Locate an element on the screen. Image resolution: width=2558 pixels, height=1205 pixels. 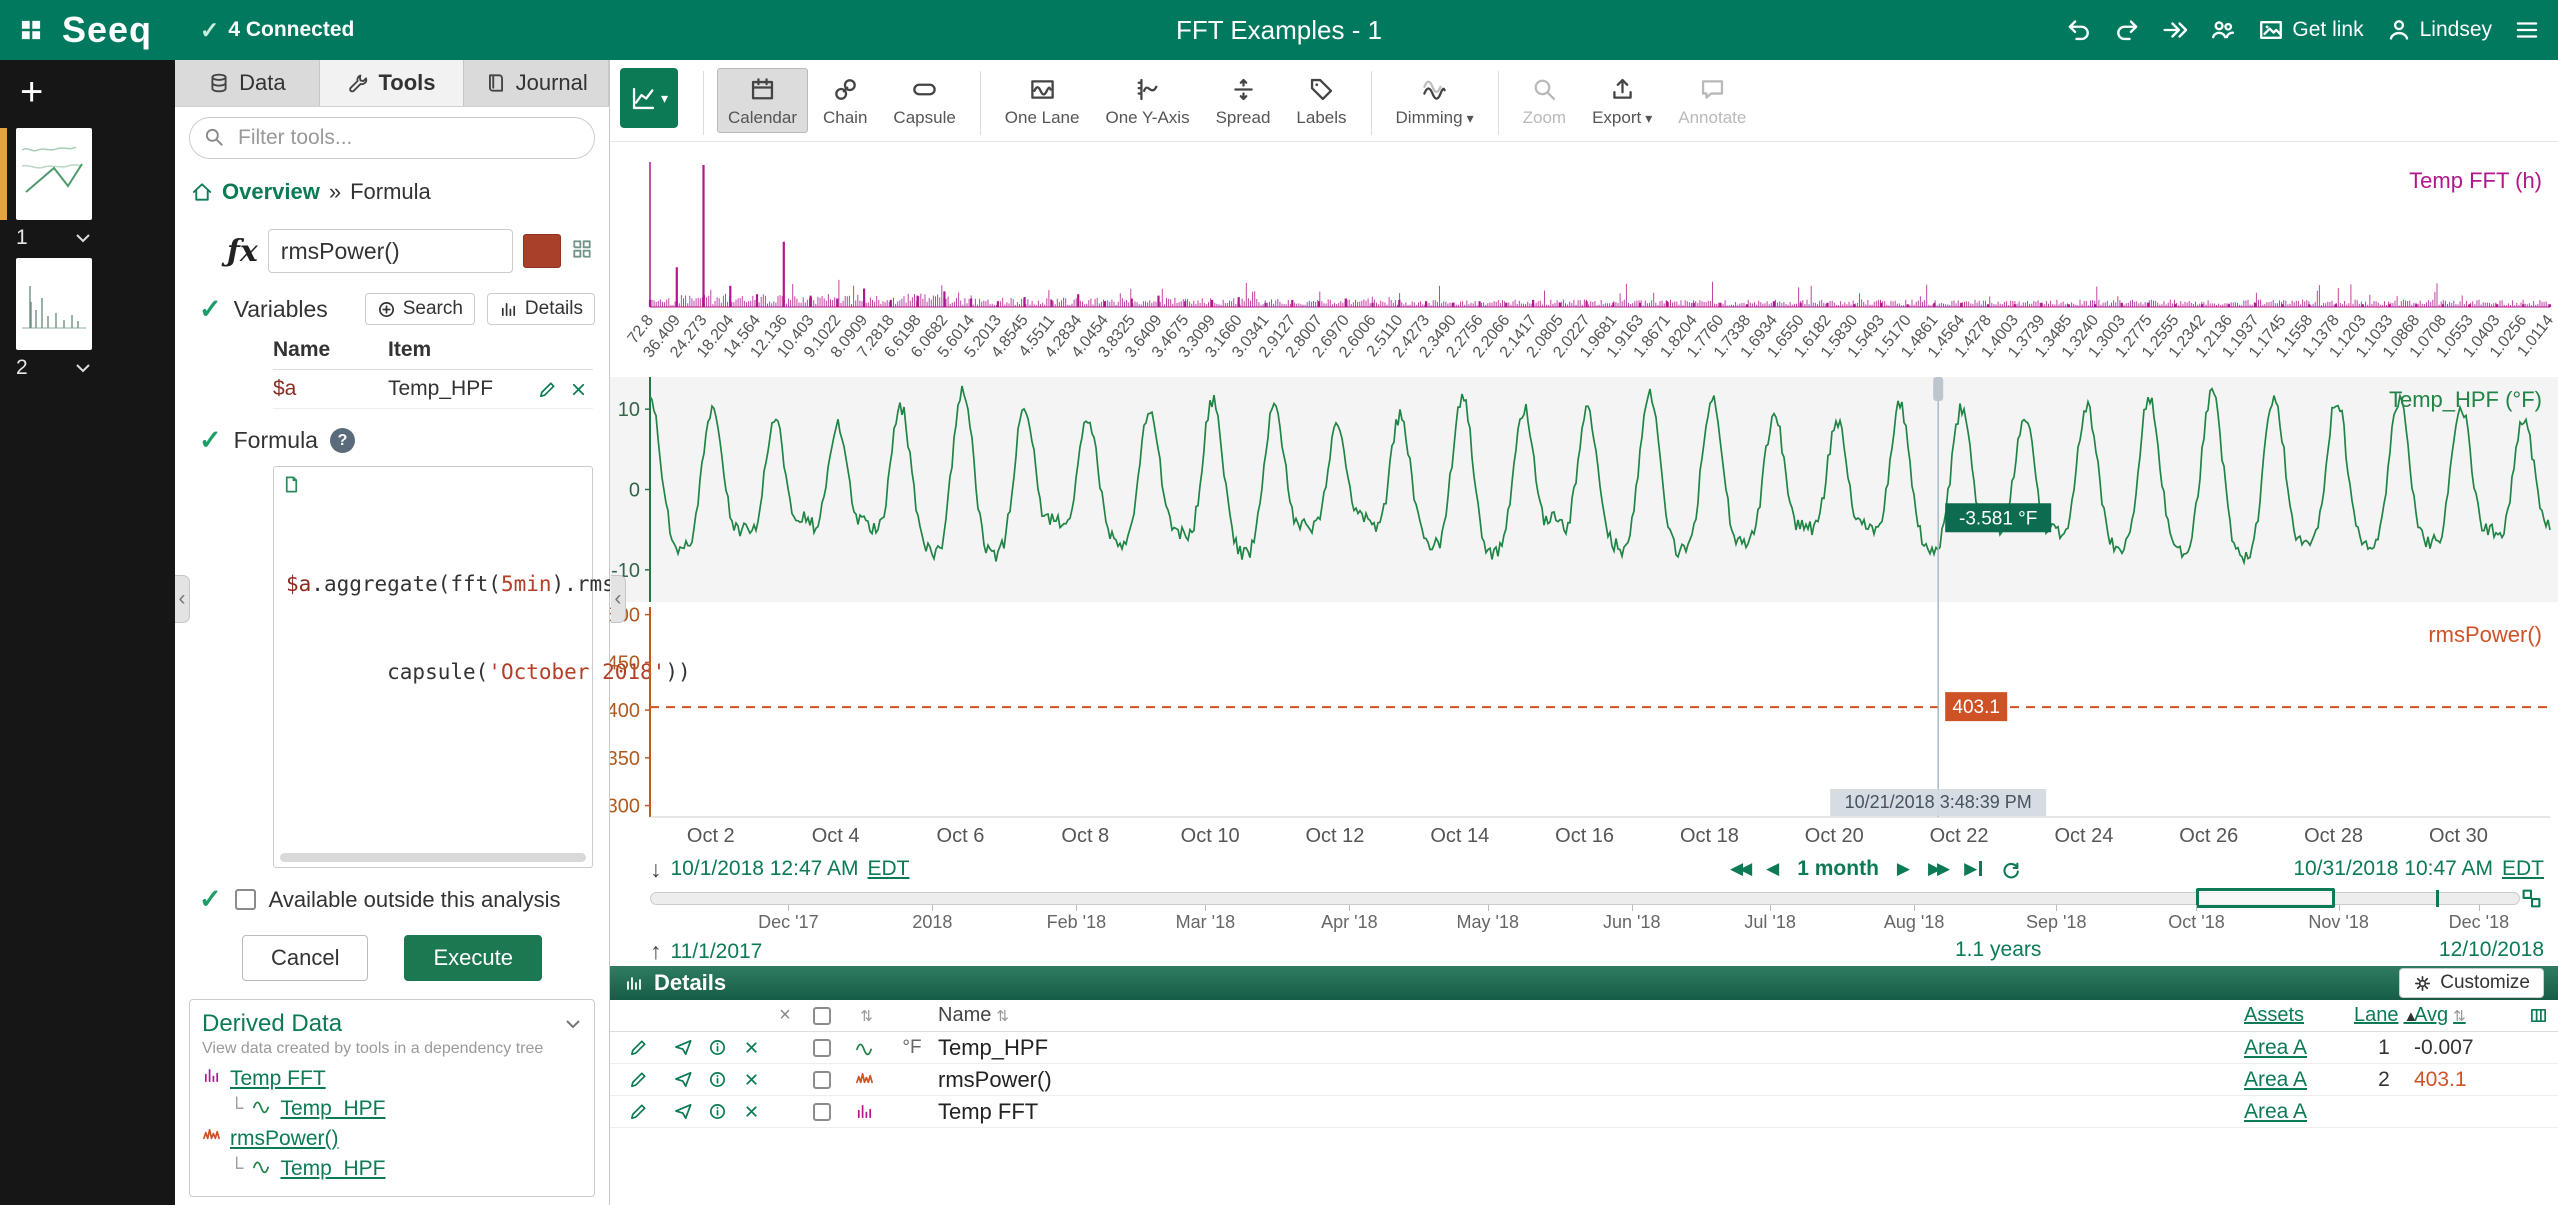
range-start-timezone-link: EDT is located at coordinates (889, 869).